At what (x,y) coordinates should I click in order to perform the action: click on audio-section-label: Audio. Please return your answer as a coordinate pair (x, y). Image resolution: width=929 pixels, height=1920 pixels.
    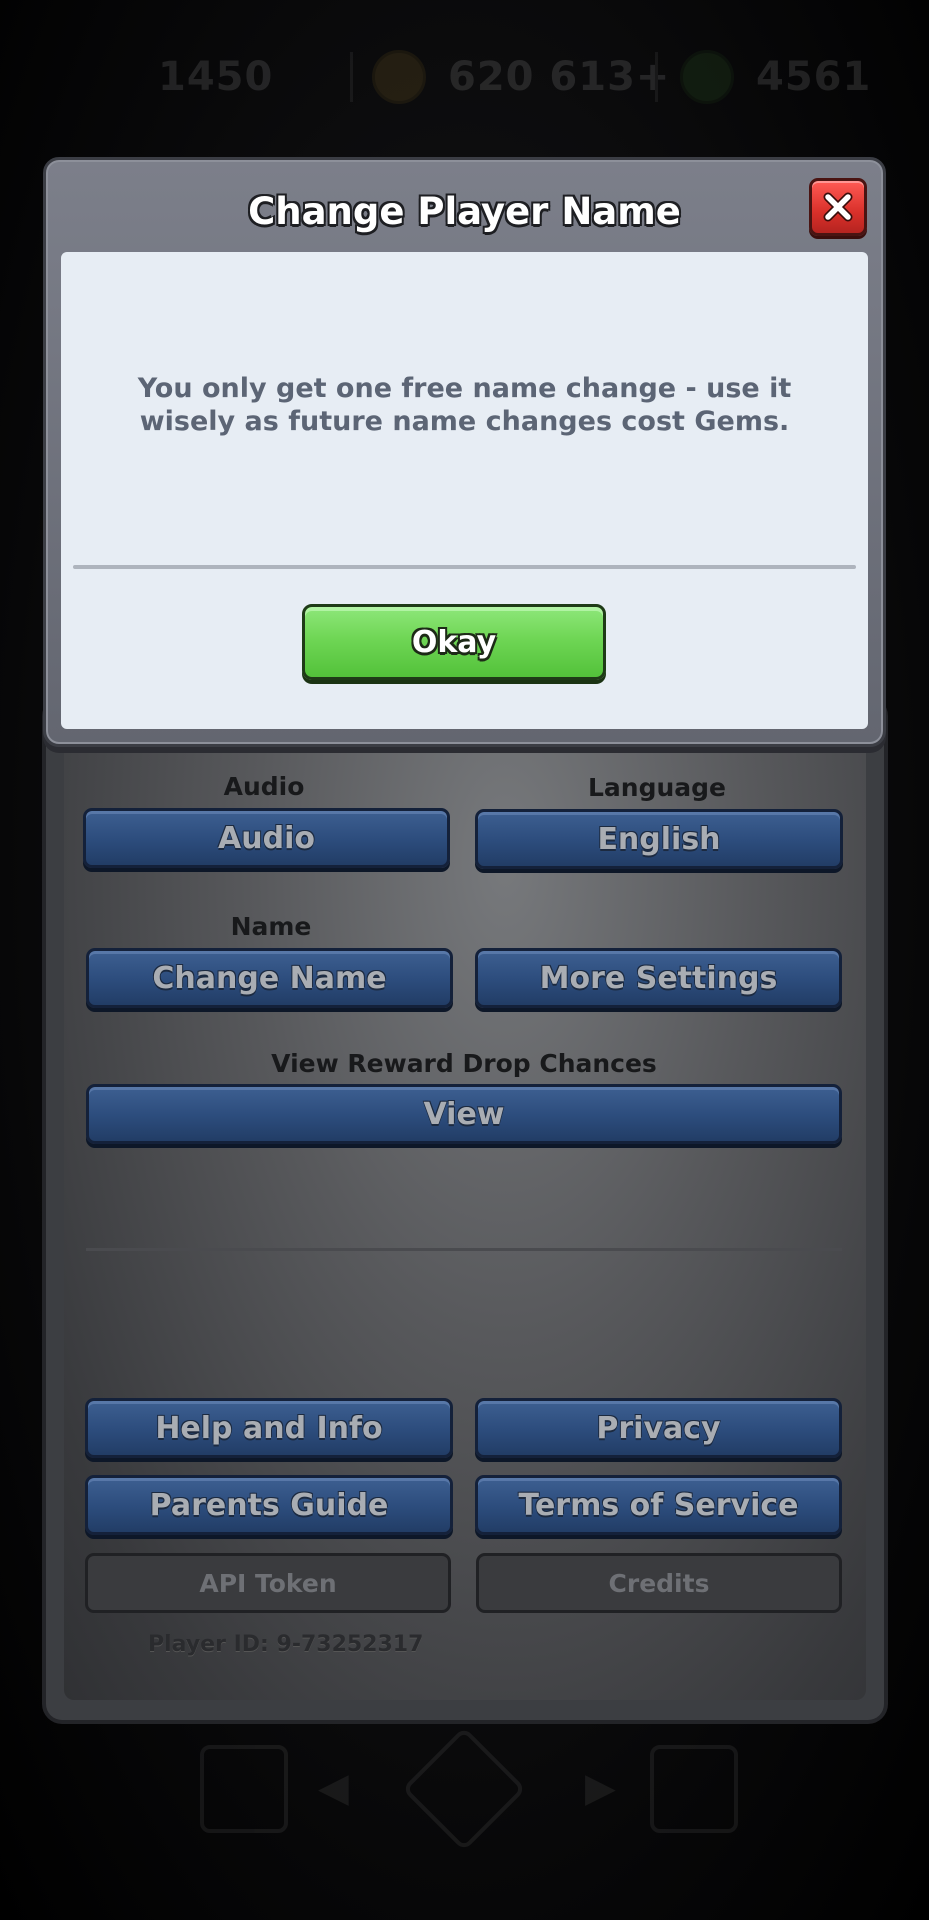
    Looking at the image, I should click on (264, 786).